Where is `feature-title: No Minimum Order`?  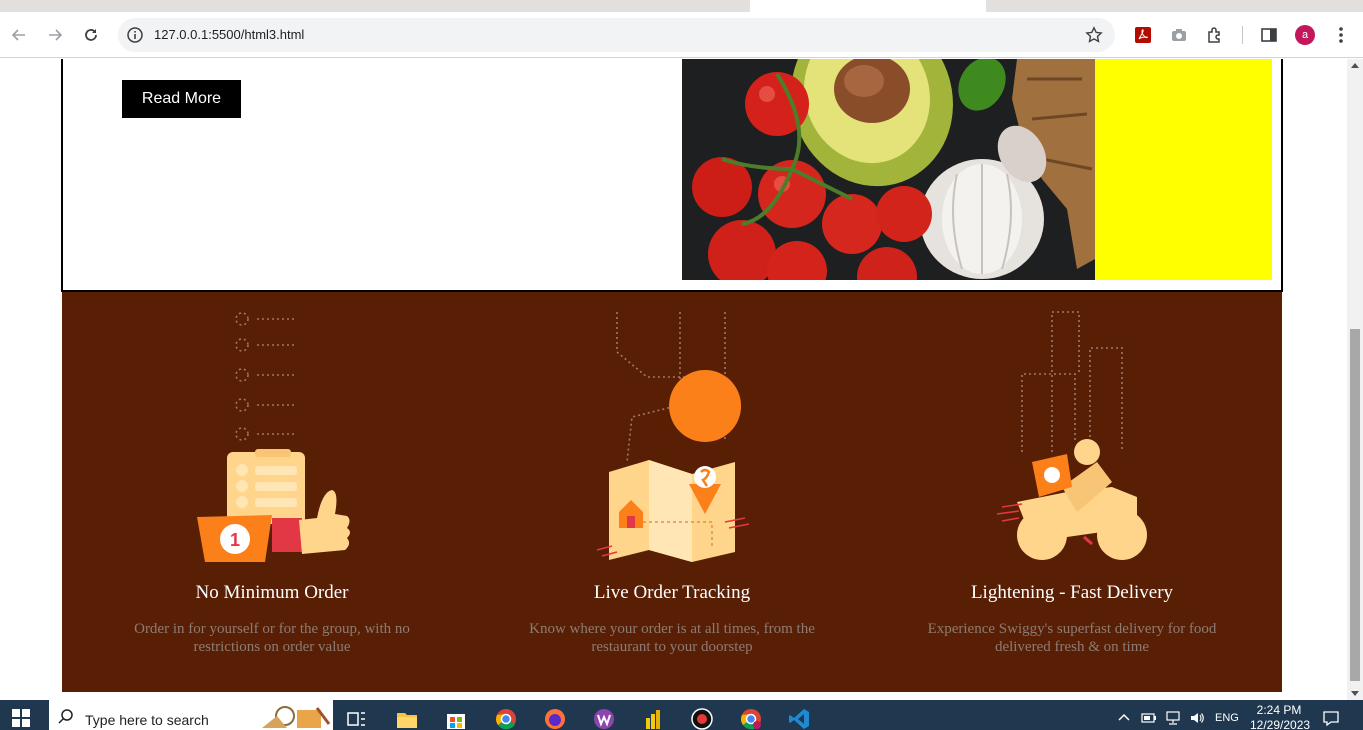
feature-title: No Minimum Order is located at coordinates (272, 592).